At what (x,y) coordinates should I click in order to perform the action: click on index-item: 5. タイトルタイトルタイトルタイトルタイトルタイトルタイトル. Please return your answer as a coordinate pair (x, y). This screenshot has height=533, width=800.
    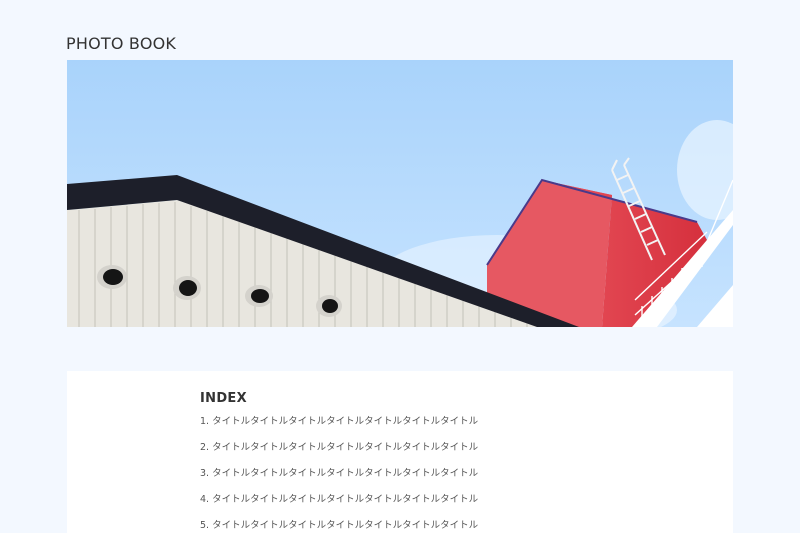
    Looking at the image, I should click on (339, 526).